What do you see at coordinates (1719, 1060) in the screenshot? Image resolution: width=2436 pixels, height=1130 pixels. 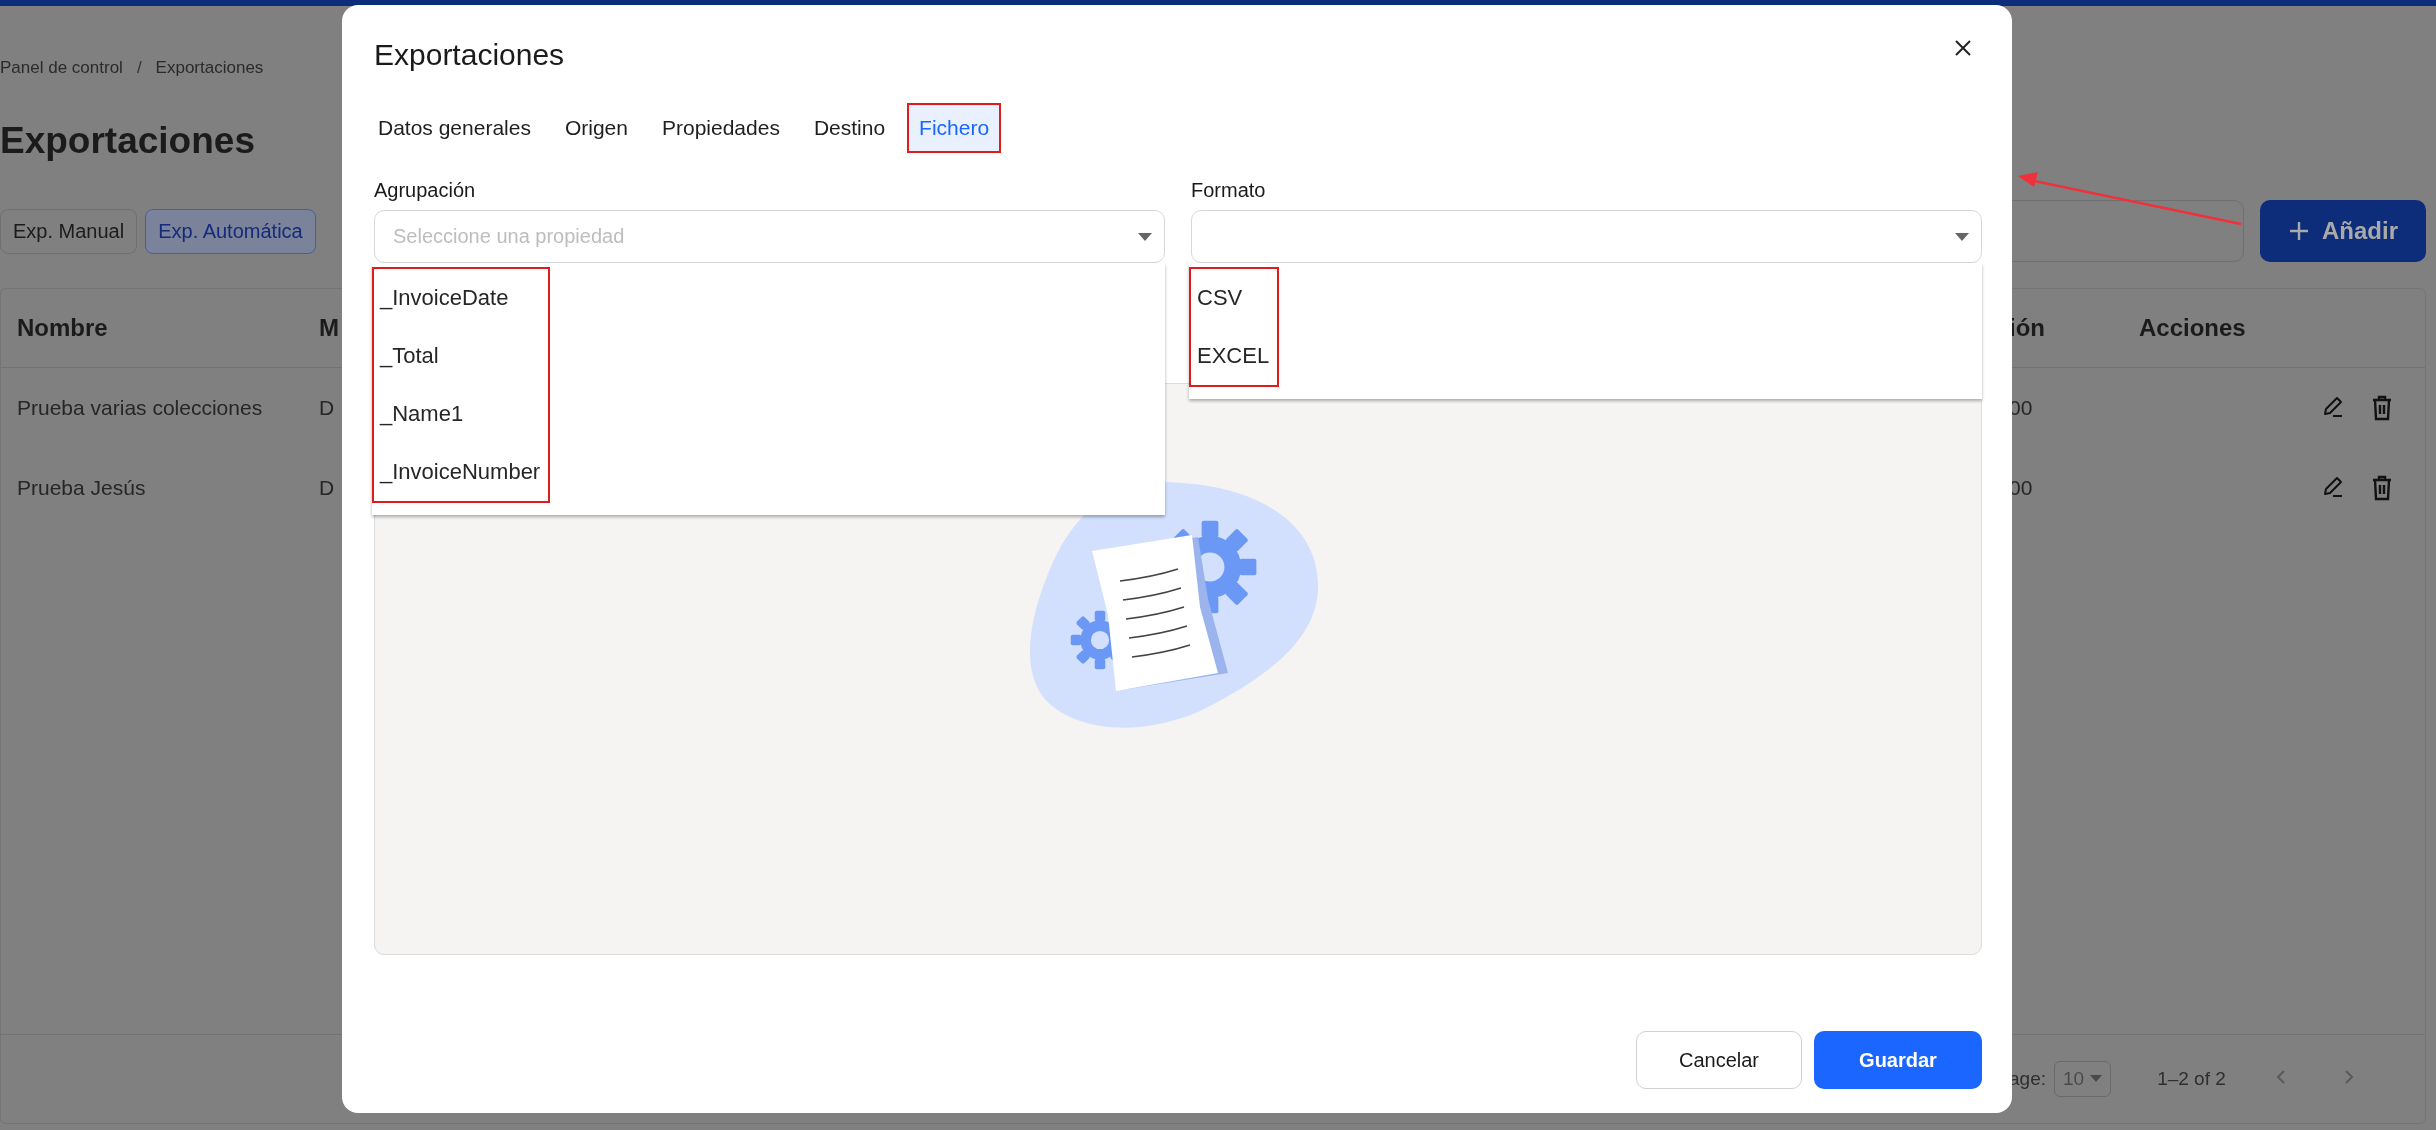 I see `cancel-button: Cancelar` at bounding box center [1719, 1060].